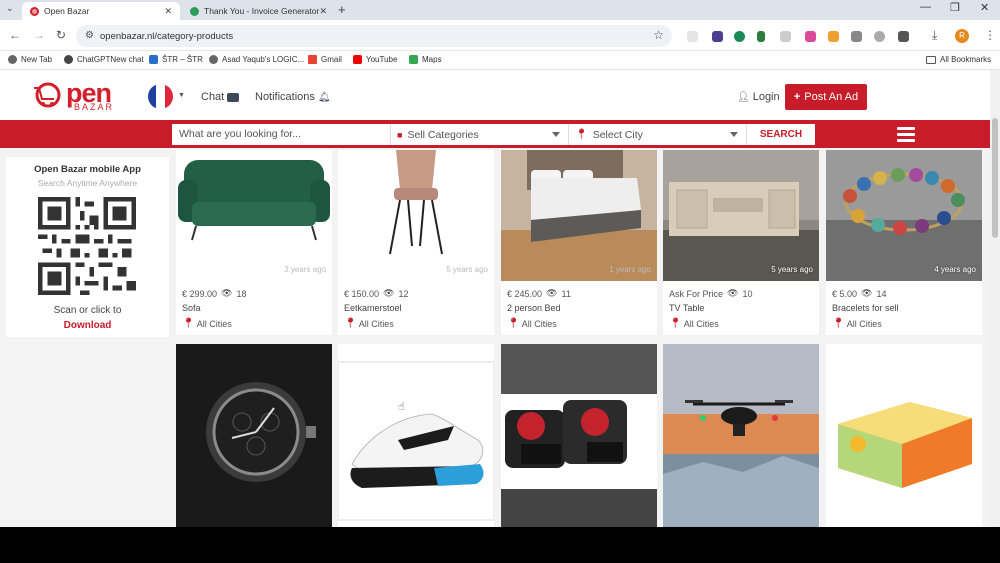  What do you see at coordinates (233, 97) in the screenshot?
I see `chat-bubble-icon` at bounding box center [233, 97].